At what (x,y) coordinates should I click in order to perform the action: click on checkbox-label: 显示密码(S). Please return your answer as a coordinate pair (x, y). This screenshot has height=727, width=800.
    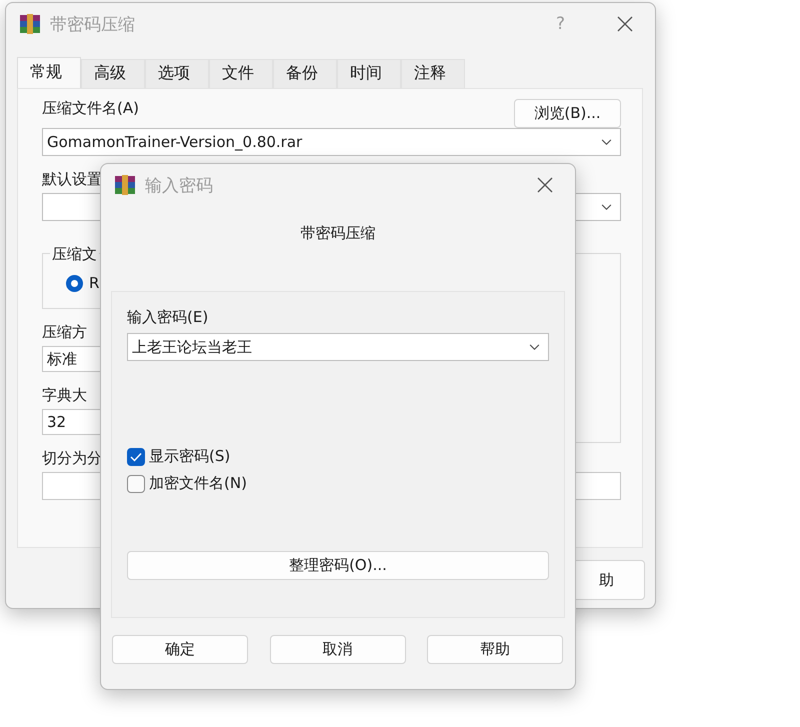
    Looking at the image, I should click on (189, 456).